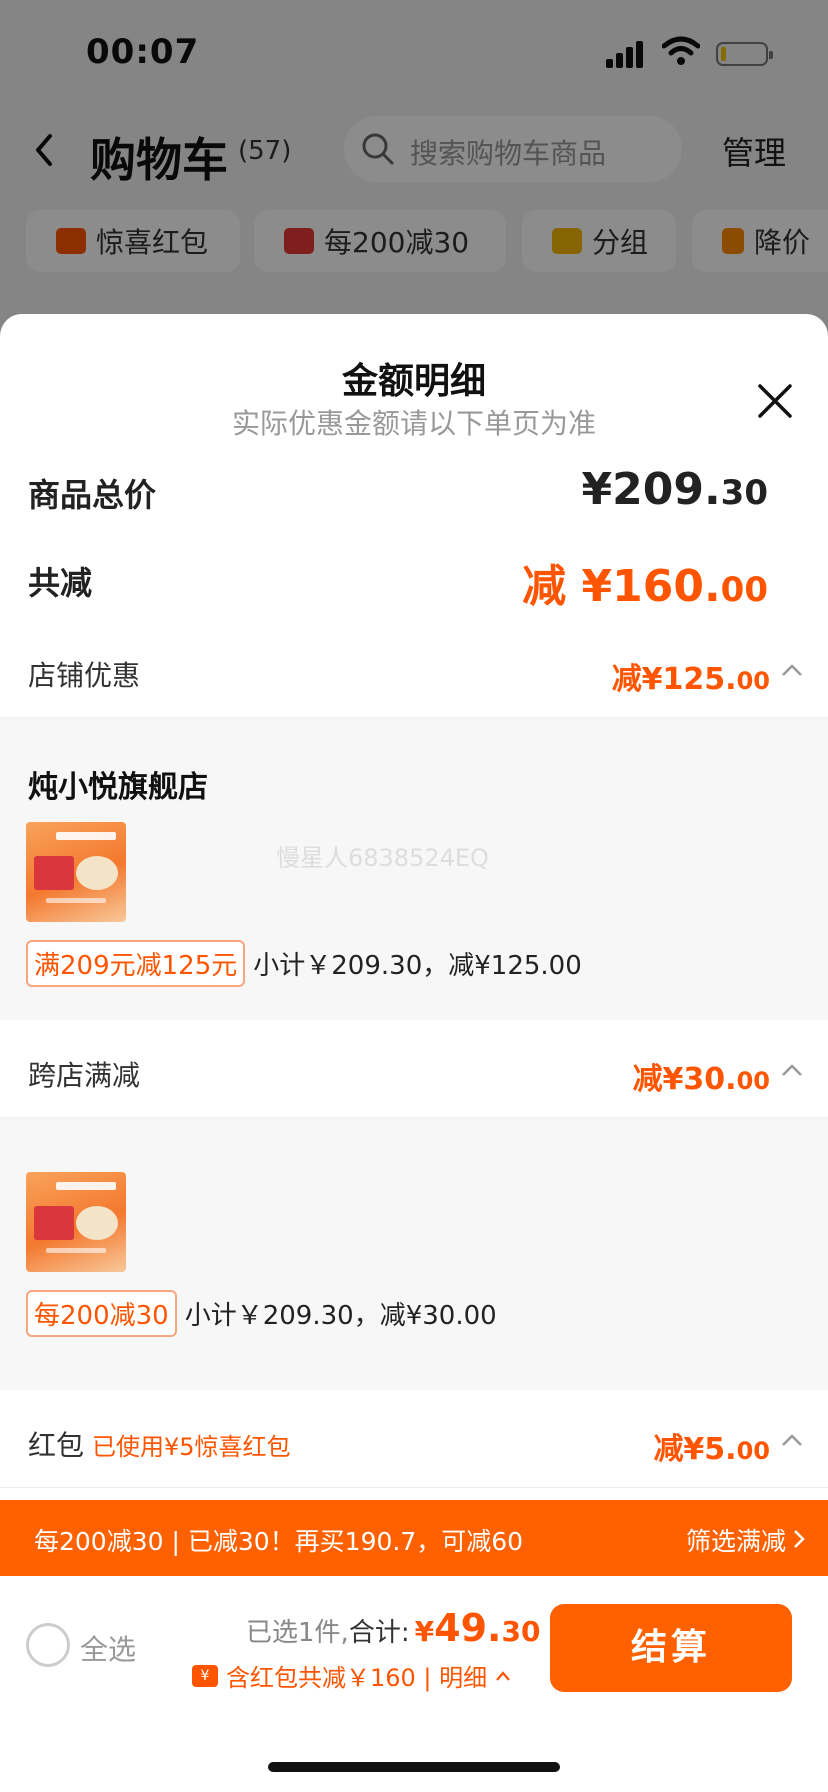  I want to click on promo-tag: 满209元减125元, so click(136, 963).